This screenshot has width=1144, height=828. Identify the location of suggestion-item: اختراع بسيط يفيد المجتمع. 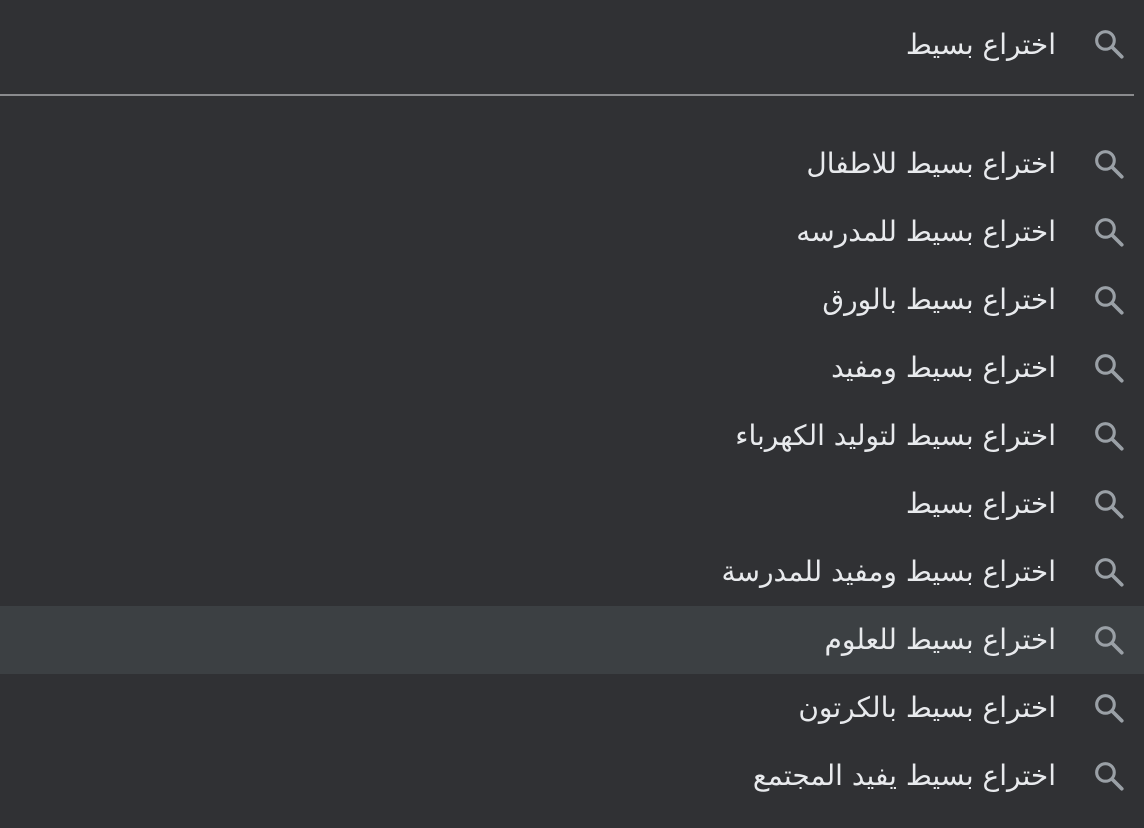
(572, 776).